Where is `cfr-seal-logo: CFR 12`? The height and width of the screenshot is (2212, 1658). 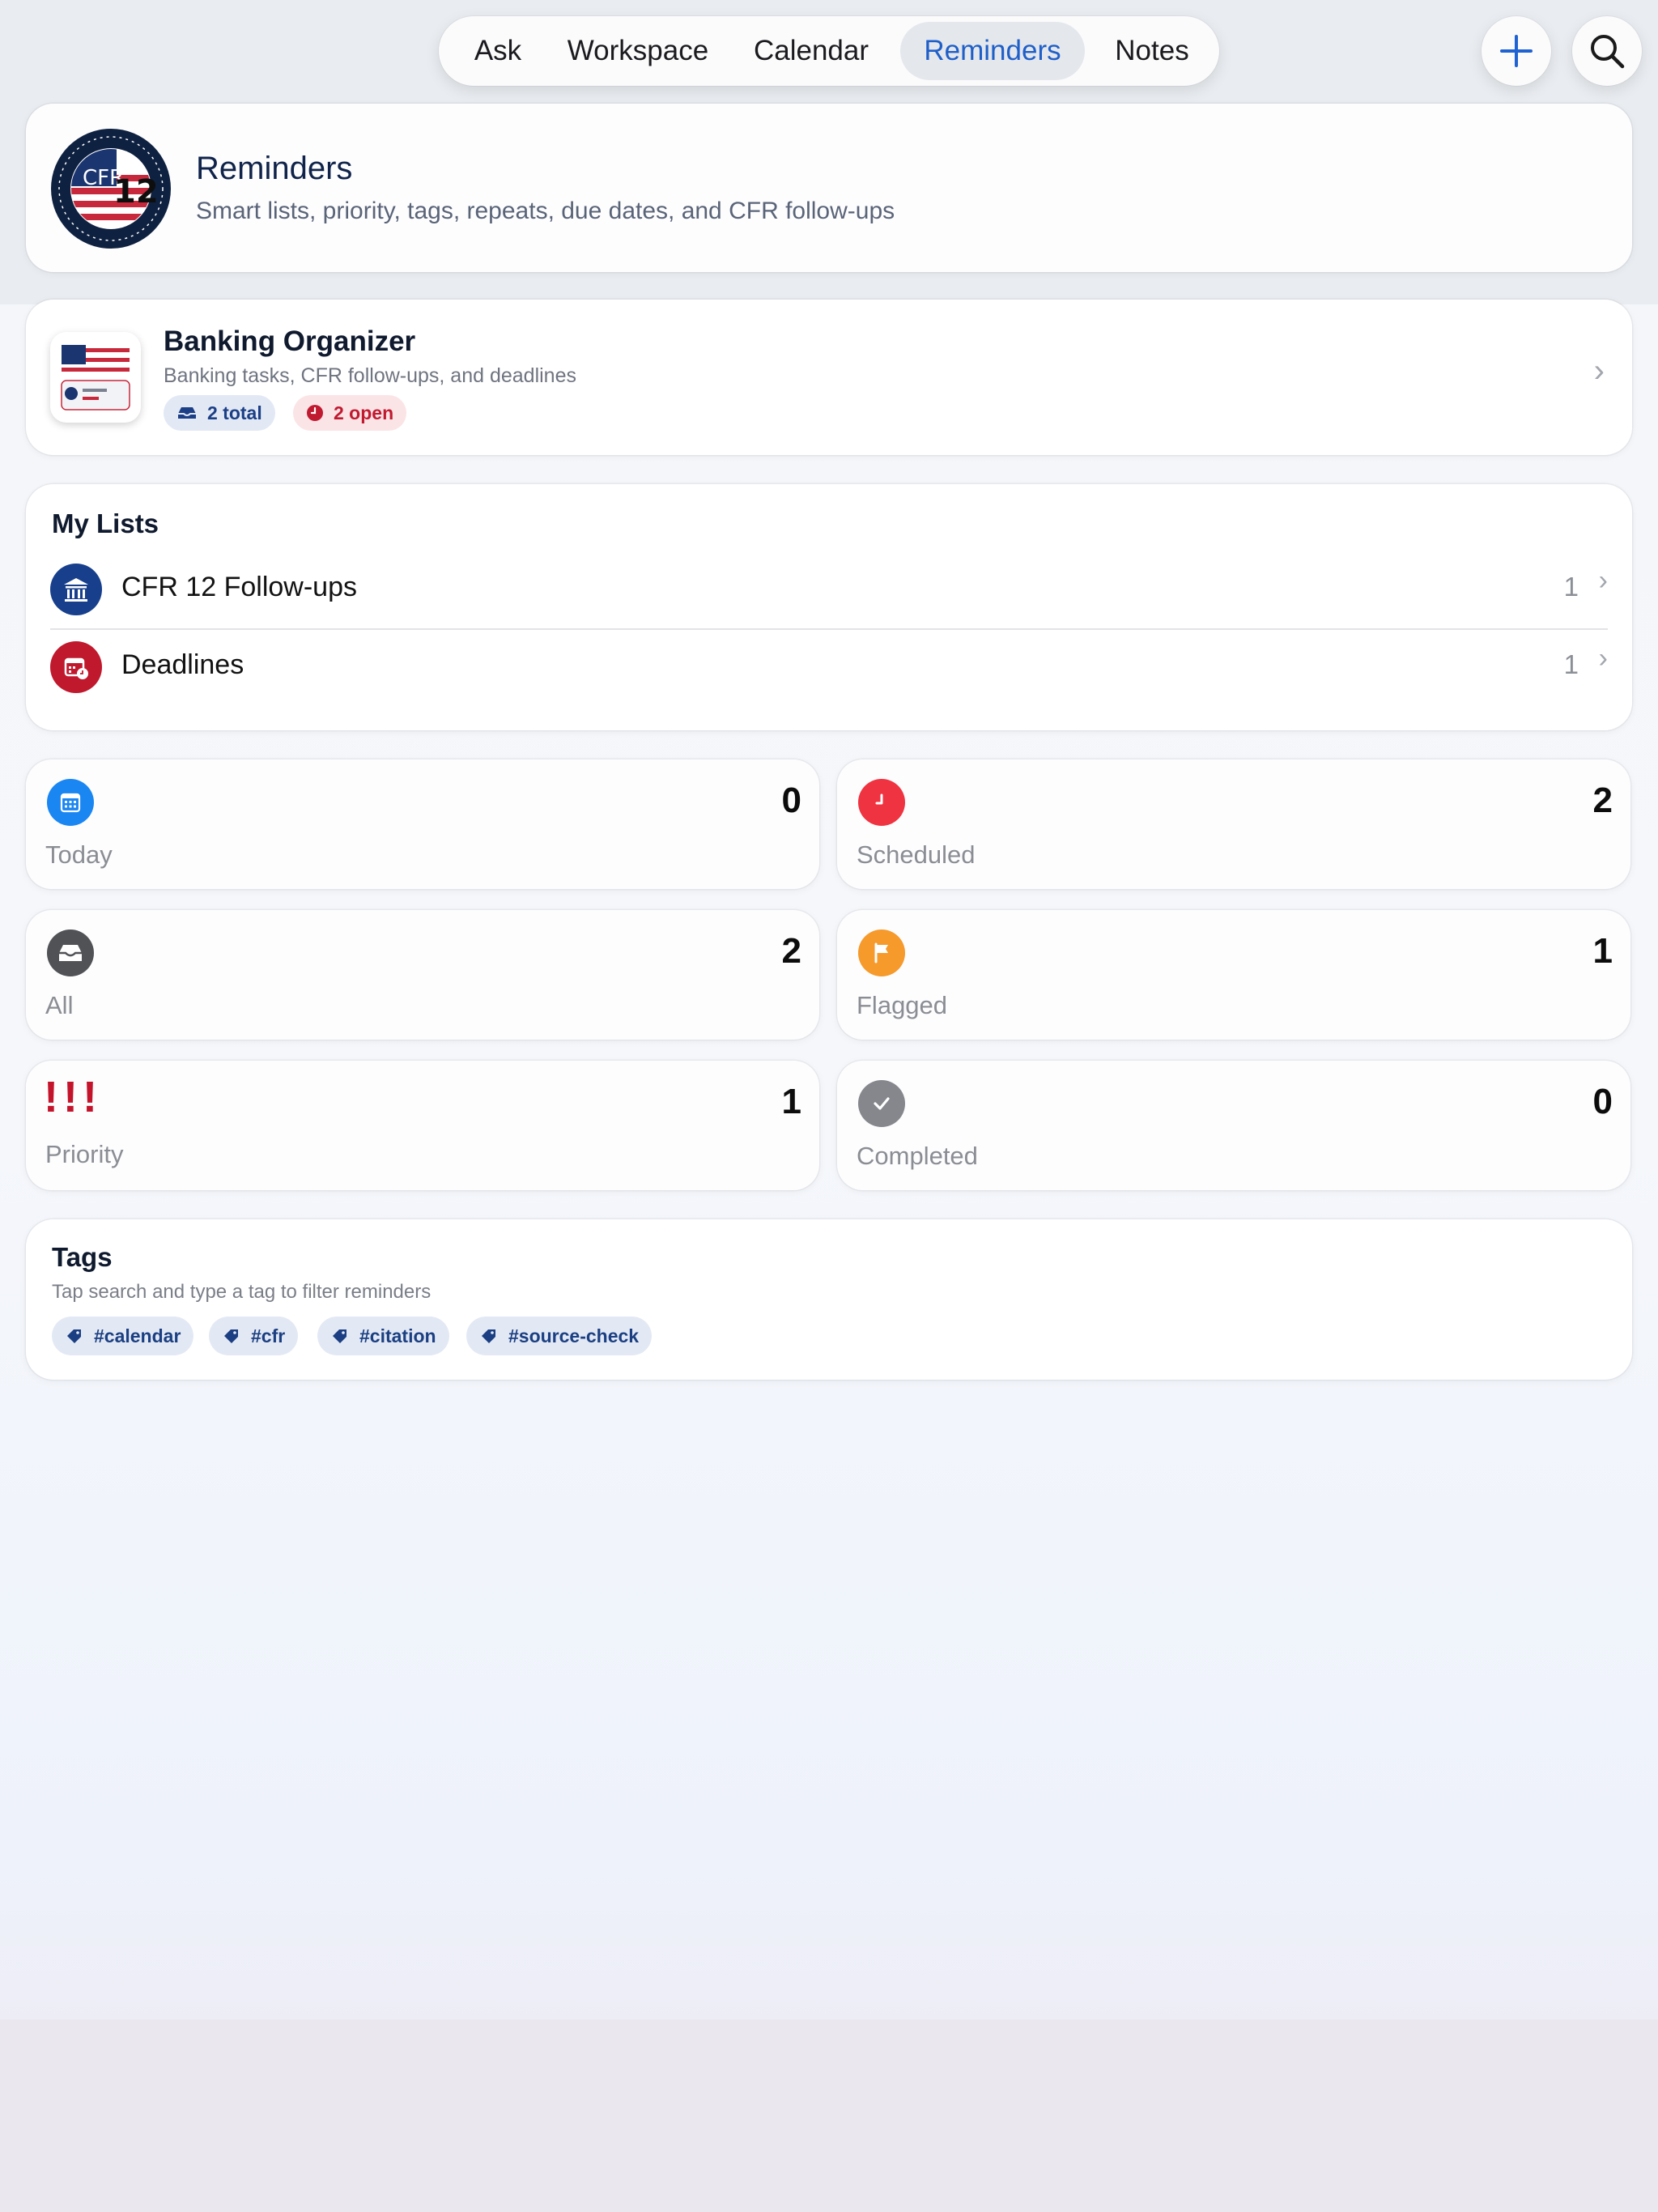 cfr-seal-logo: CFR 12 is located at coordinates (111, 189).